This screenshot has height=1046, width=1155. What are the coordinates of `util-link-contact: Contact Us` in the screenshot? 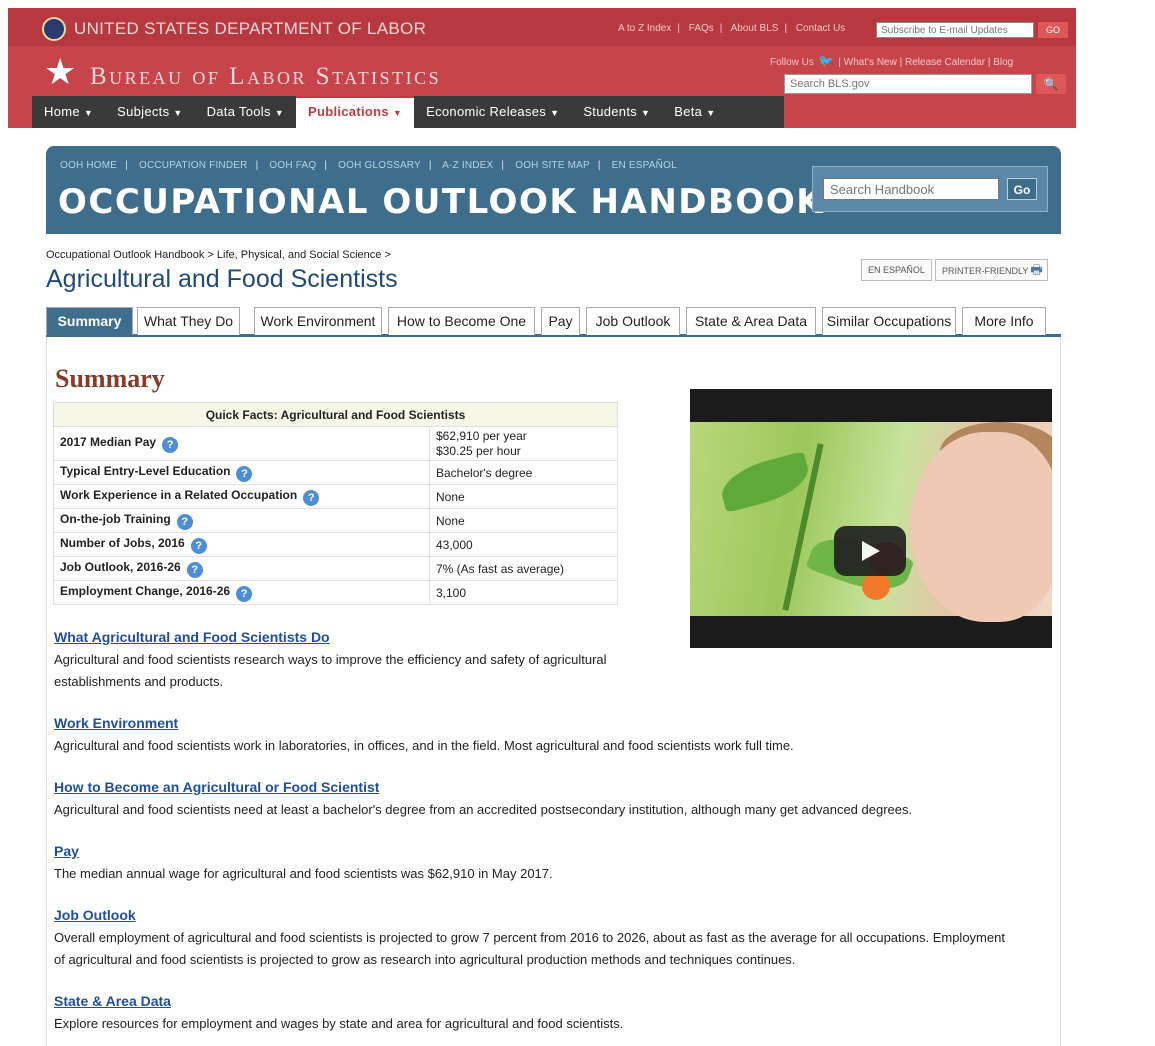 It's located at (820, 28).